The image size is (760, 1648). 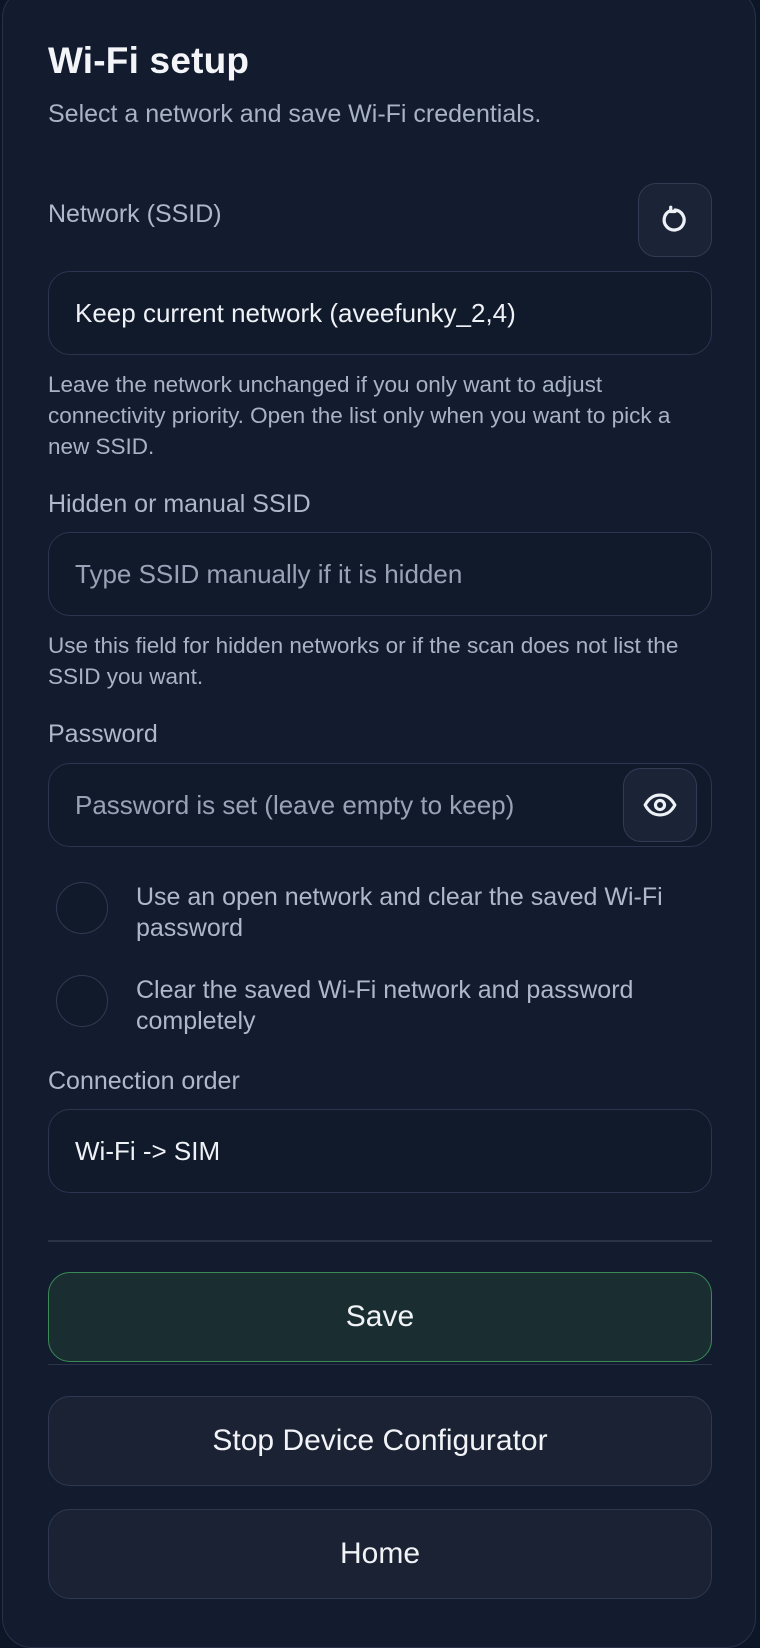 I want to click on manual-ssid-field, so click(x=380, y=574).